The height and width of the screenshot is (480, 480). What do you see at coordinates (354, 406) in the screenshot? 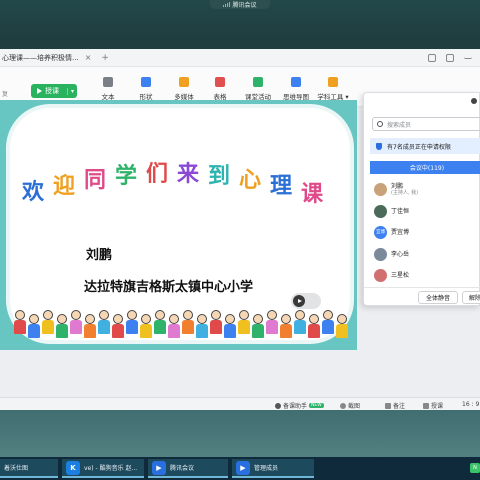
I see `screenshot-label: 截图` at bounding box center [354, 406].